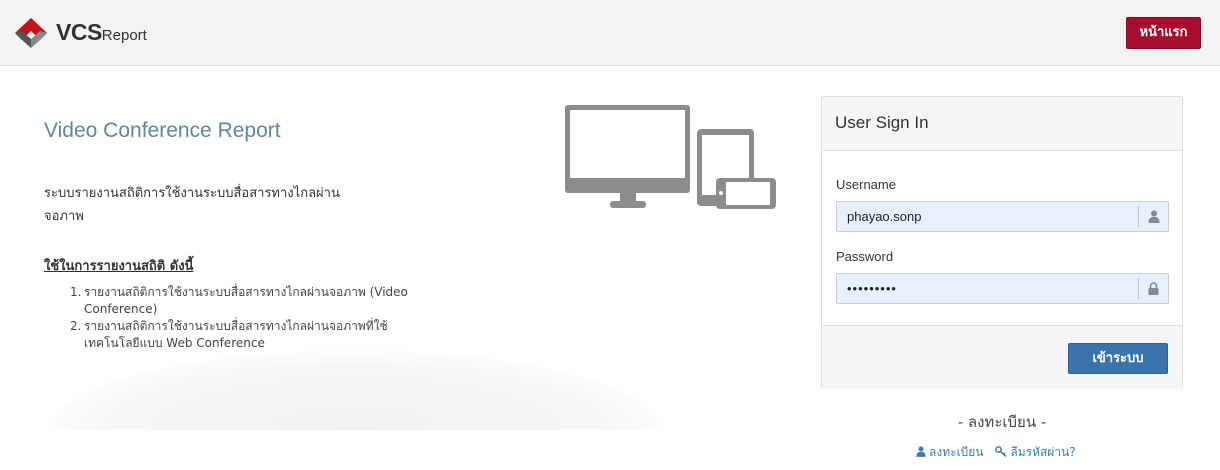 The height and width of the screenshot is (470, 1220). What do you see at coordinates (956, 452) in the screenshot?
I see `register-link-label: ลงทะเบียน` at bounding box center [956, 452].